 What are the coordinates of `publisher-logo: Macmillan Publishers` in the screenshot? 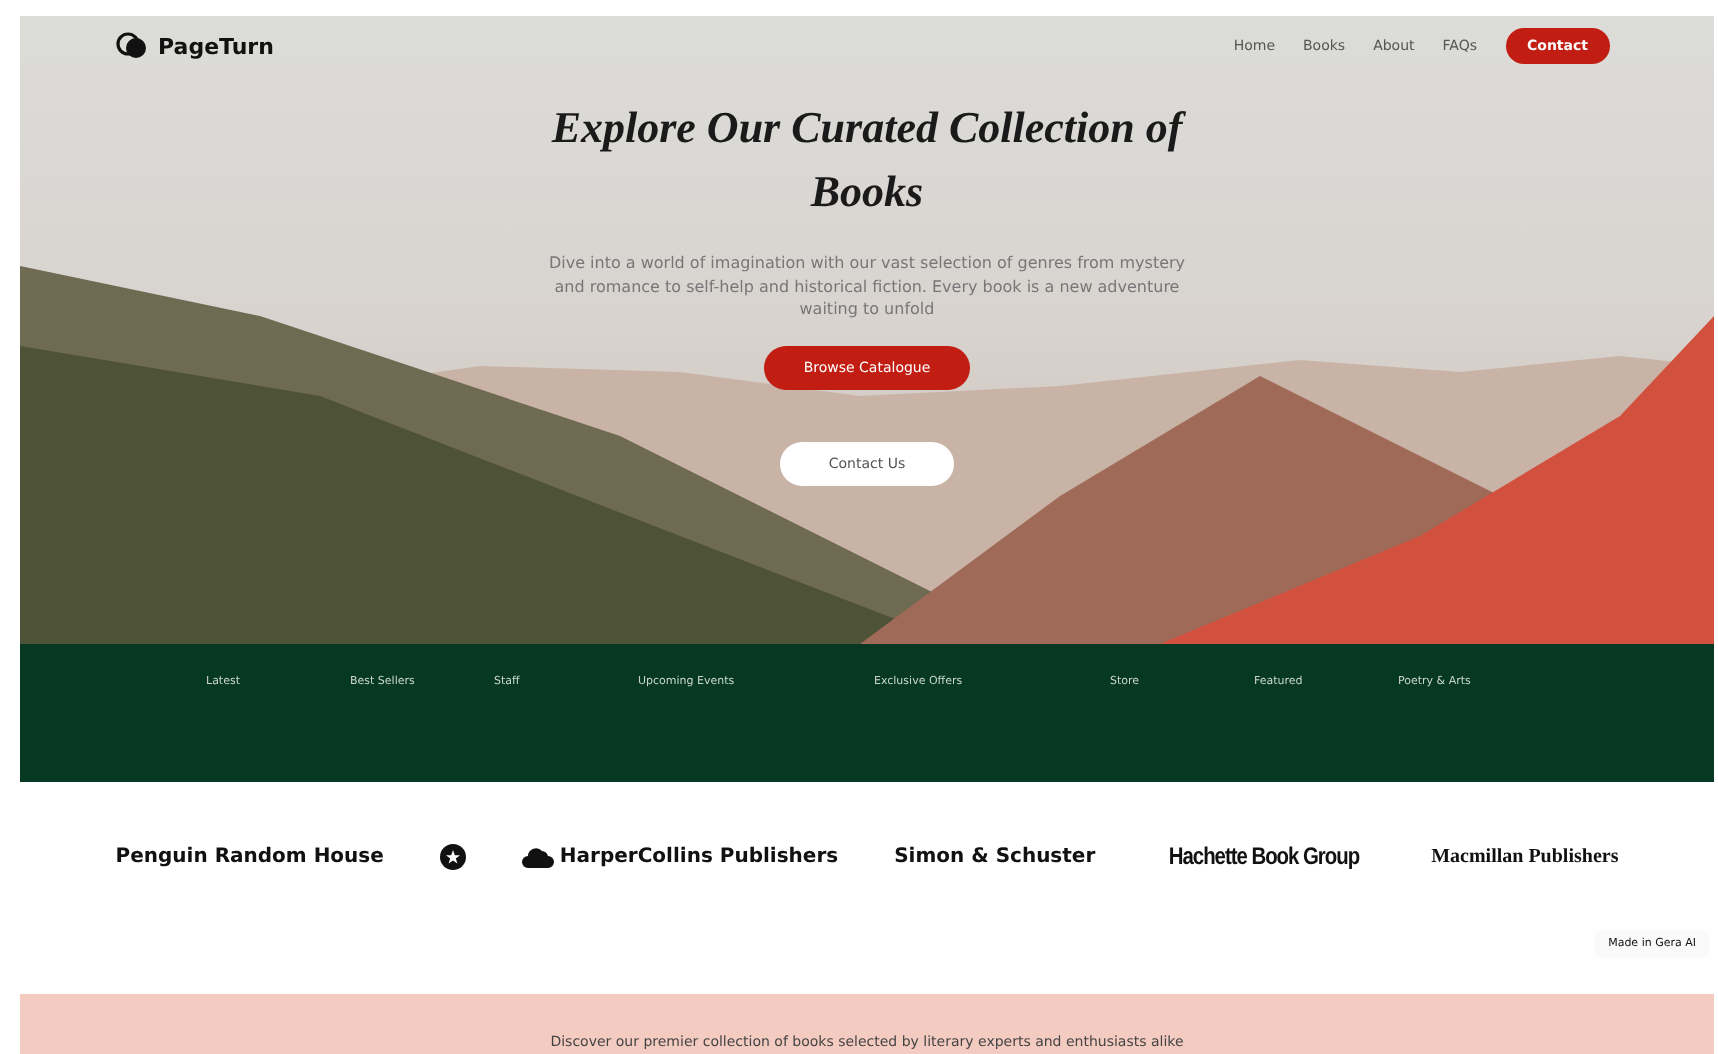 It's located at (1525, 856).